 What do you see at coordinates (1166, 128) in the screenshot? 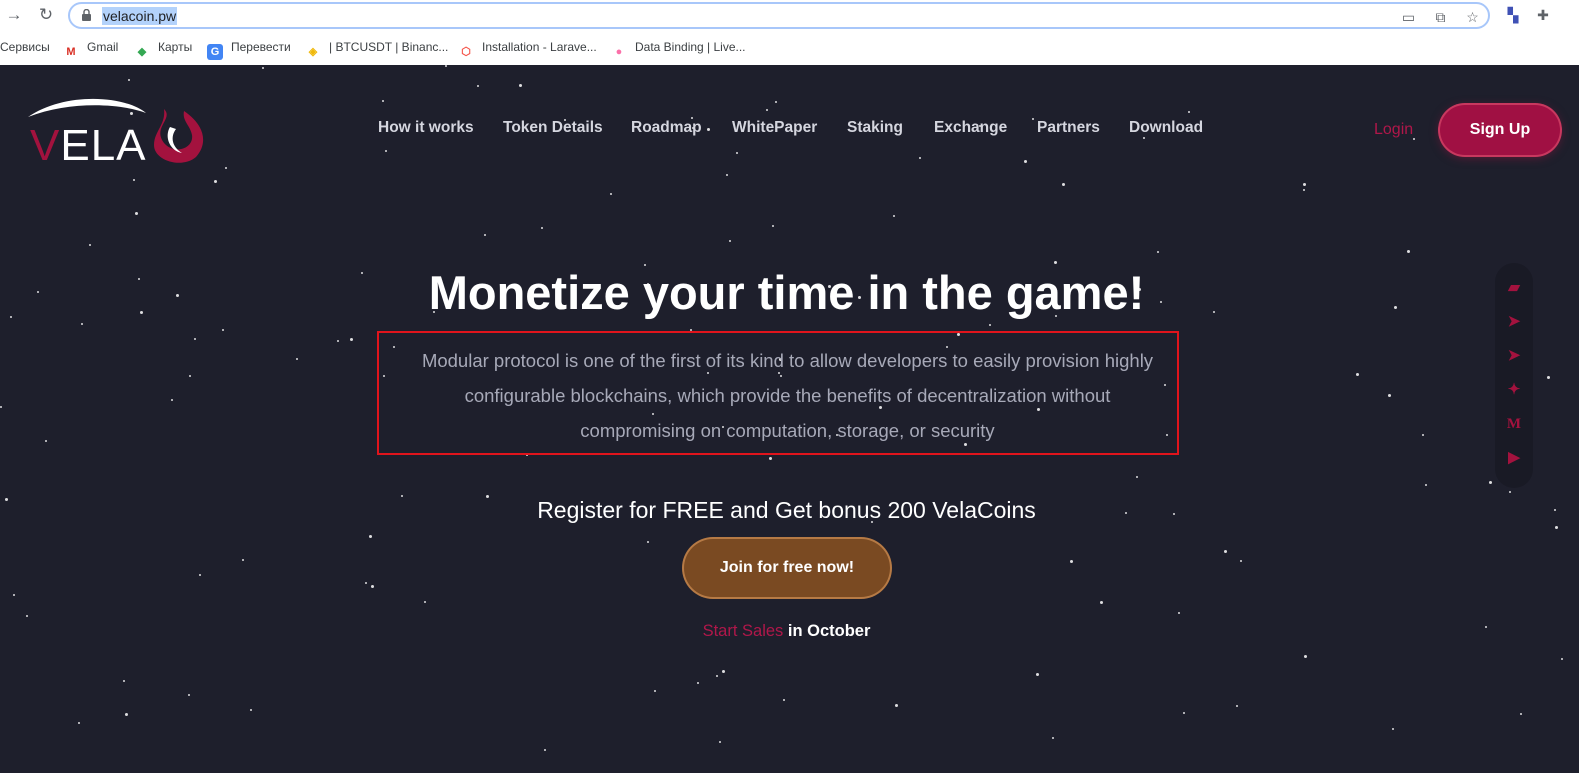
I see `nav-download: Download` at bounding box center [1166, 128].